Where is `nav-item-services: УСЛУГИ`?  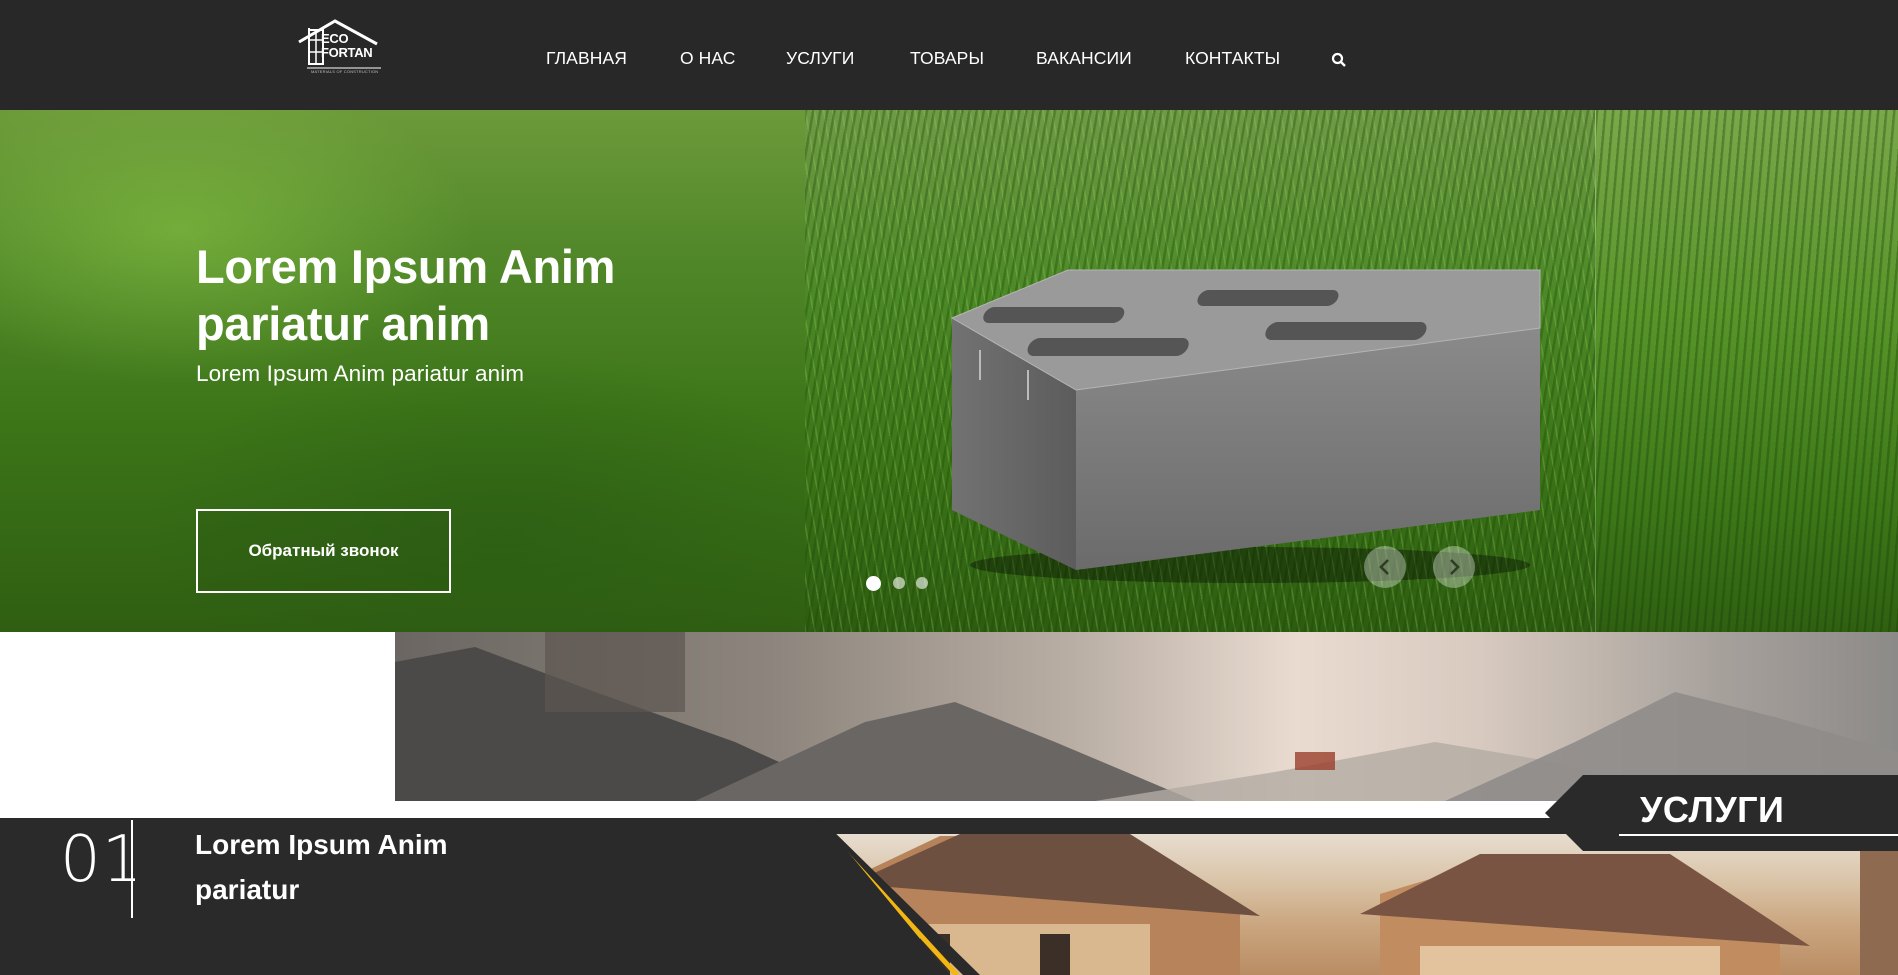
nav-item-services: УСЛУГИ is located at coordinates (820, 58).